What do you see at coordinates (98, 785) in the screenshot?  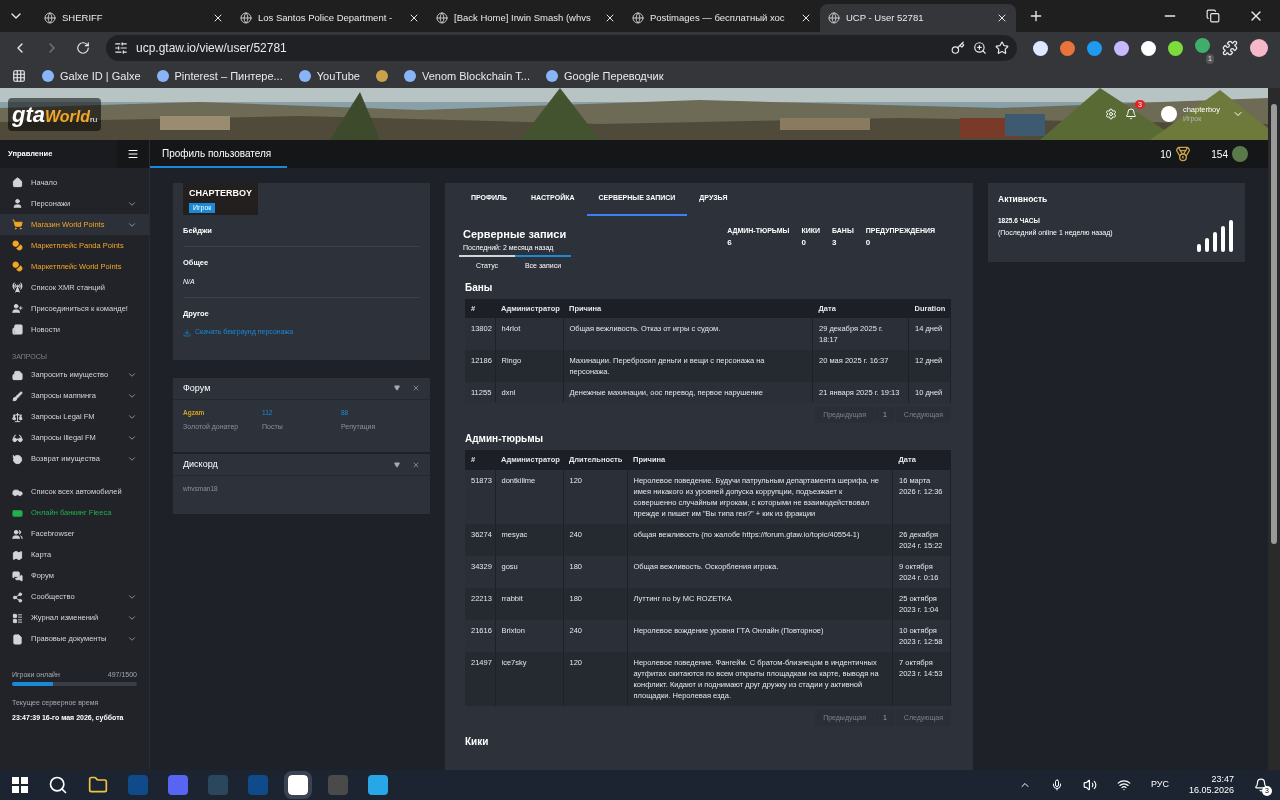 I see `folder-icon` at bounding box center [98, 785].